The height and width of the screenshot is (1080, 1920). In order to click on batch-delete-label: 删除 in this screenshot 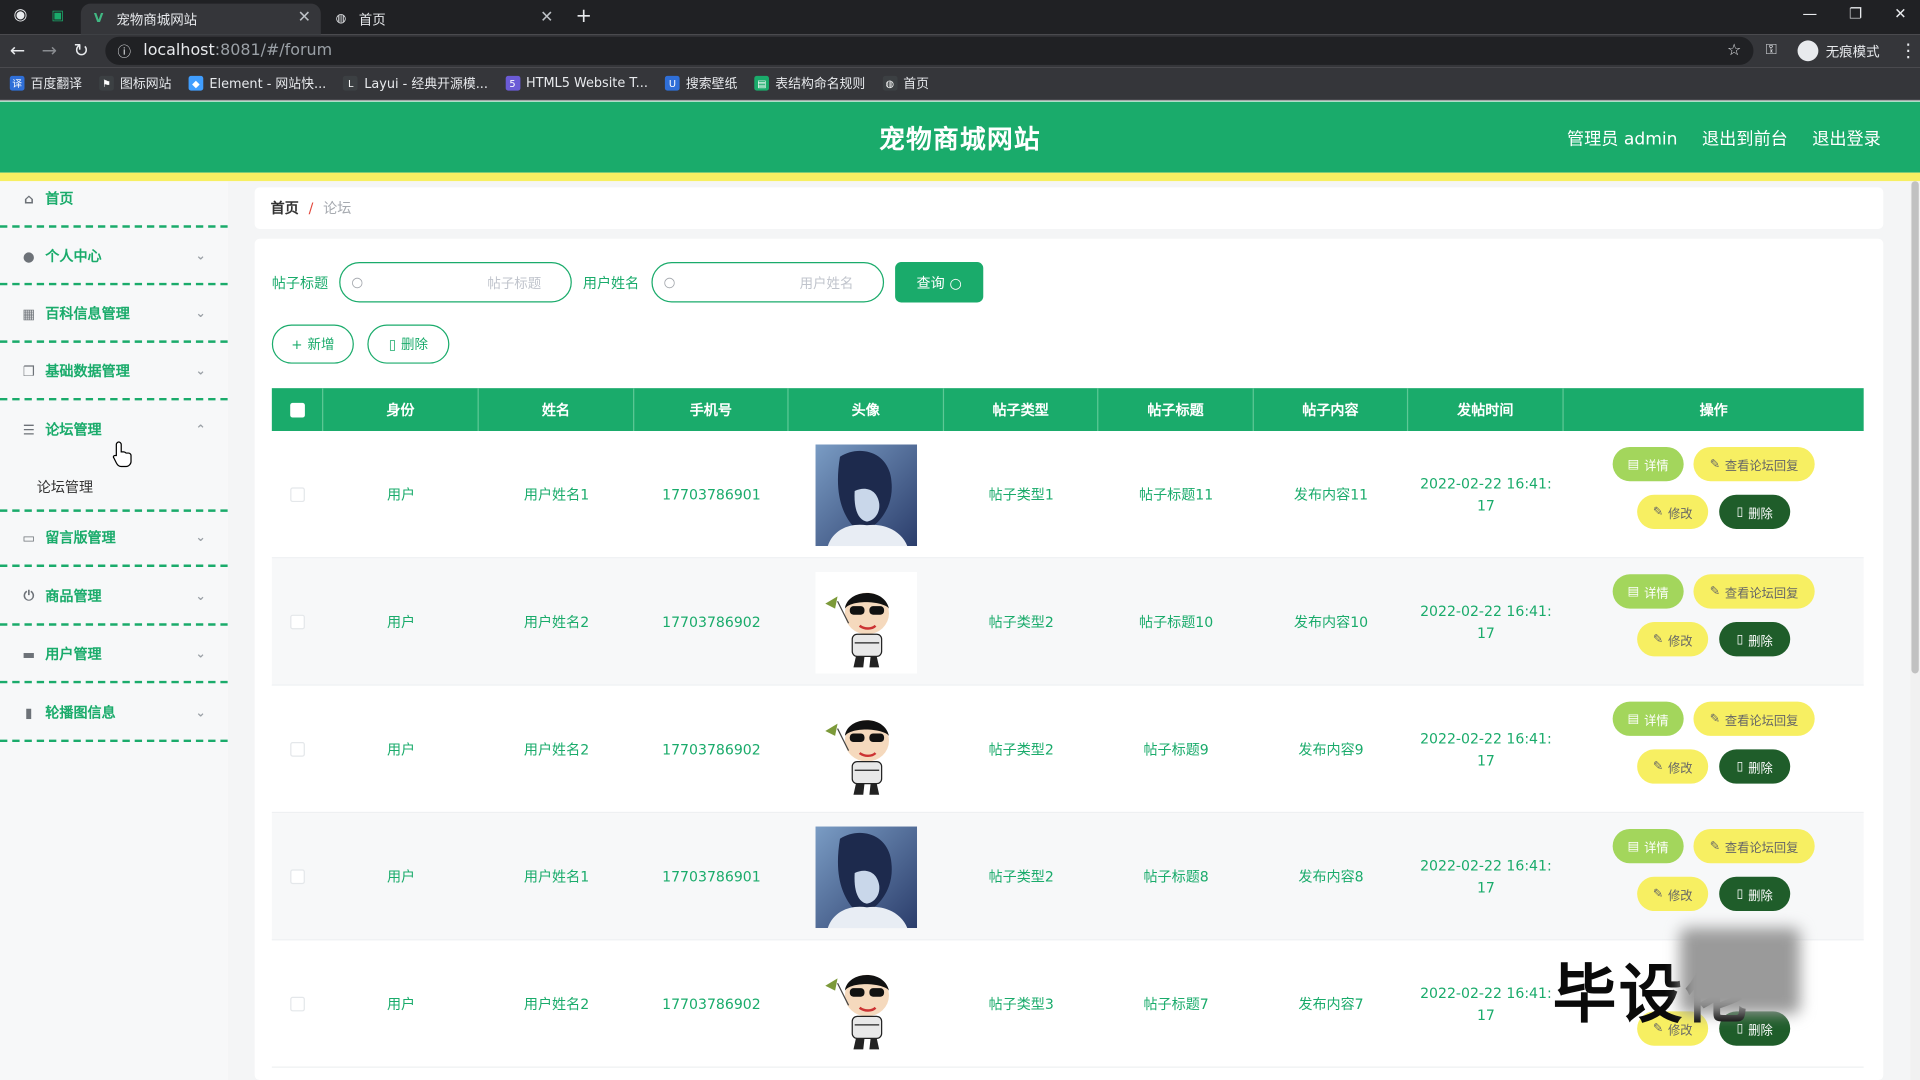, I will do `click(414, 344)`.